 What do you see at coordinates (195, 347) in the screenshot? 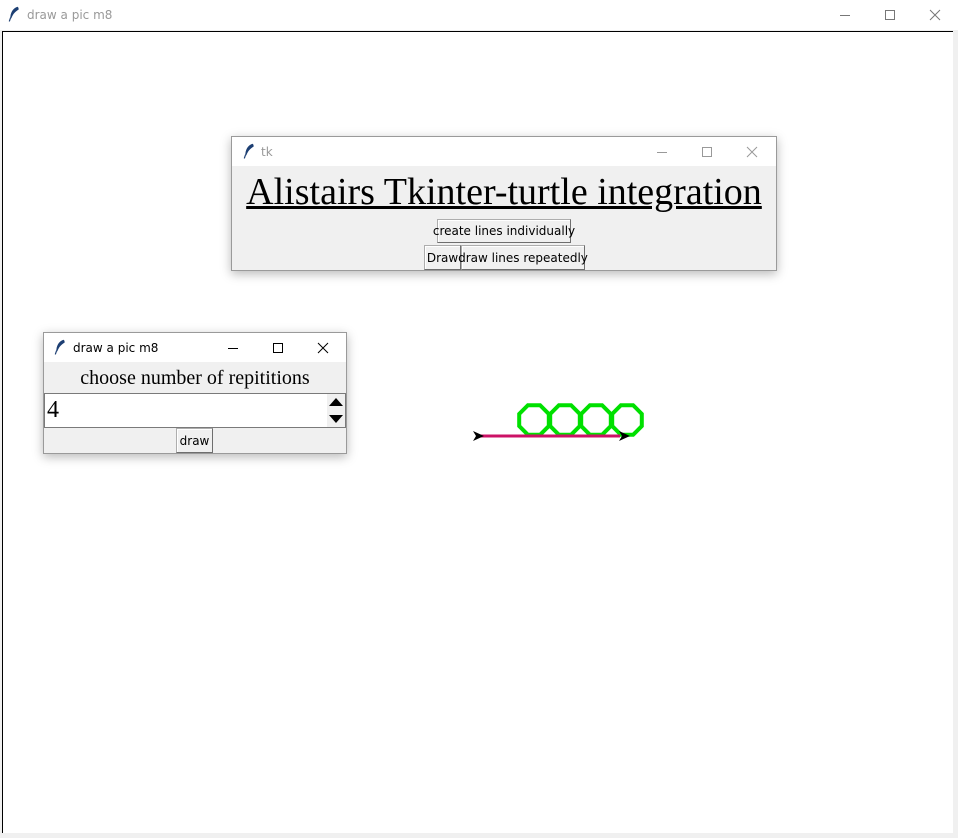
I see `repetitions-window-titlebar: draw a pic m8` at bounding box center [195, 347].